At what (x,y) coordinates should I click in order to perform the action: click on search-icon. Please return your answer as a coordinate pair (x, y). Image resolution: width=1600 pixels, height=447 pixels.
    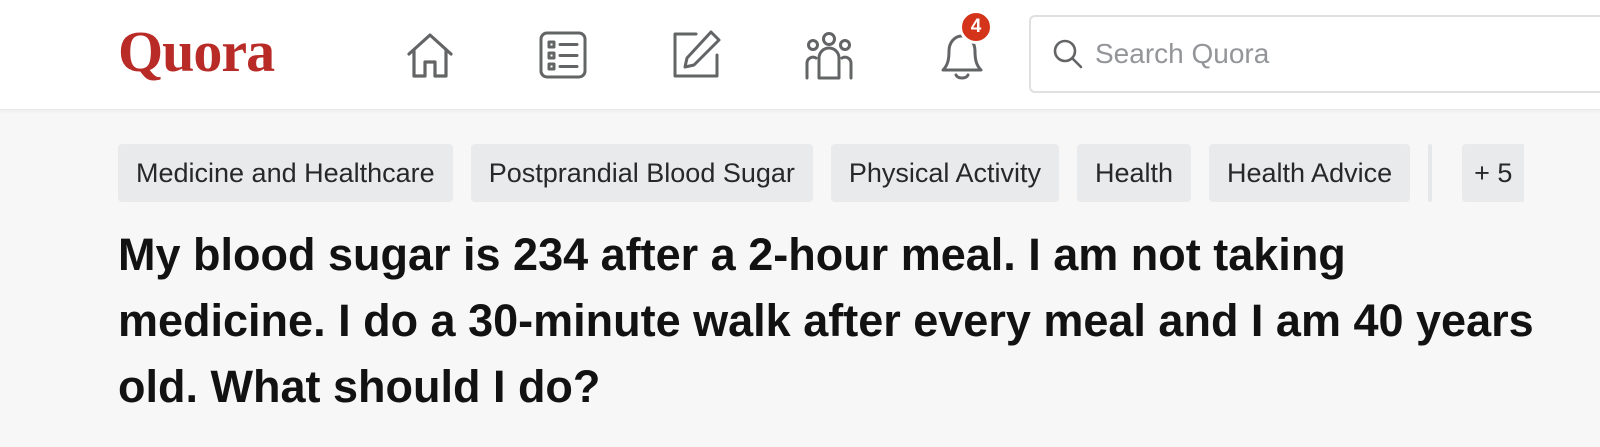
    Looking at the image, I should click on (1068, 54).